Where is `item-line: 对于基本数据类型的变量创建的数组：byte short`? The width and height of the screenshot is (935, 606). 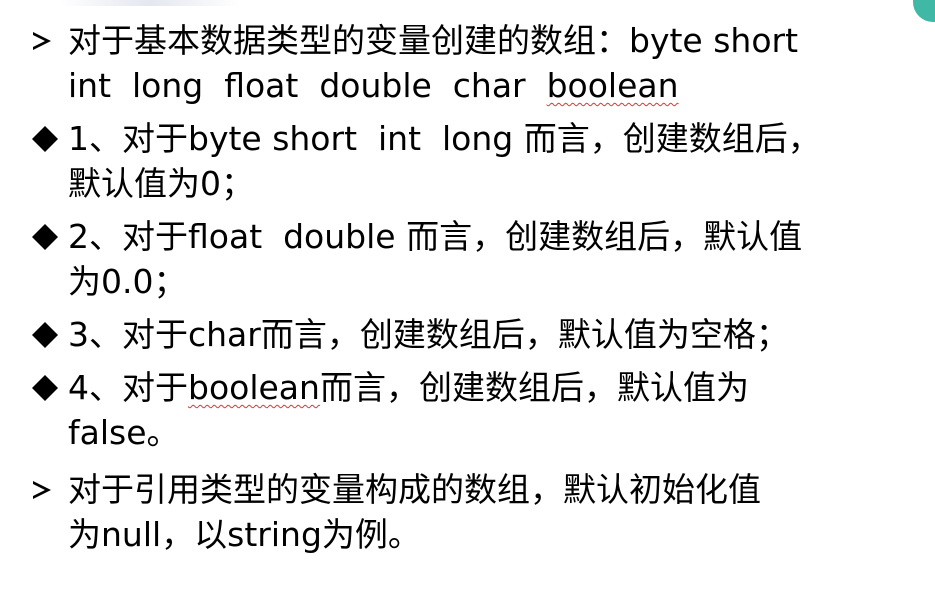 item-line: 对于基本数据类型的变量创建的数组：byte short is located at coordinates (484, 40).